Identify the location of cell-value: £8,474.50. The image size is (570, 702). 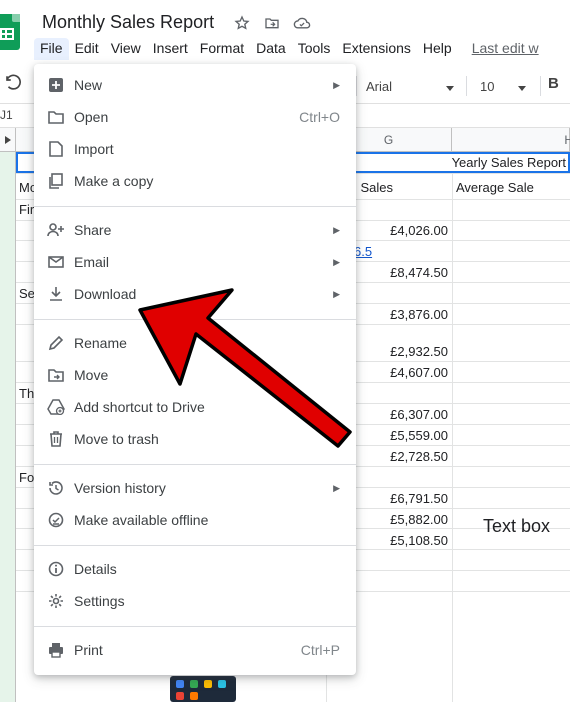
(419, 272).